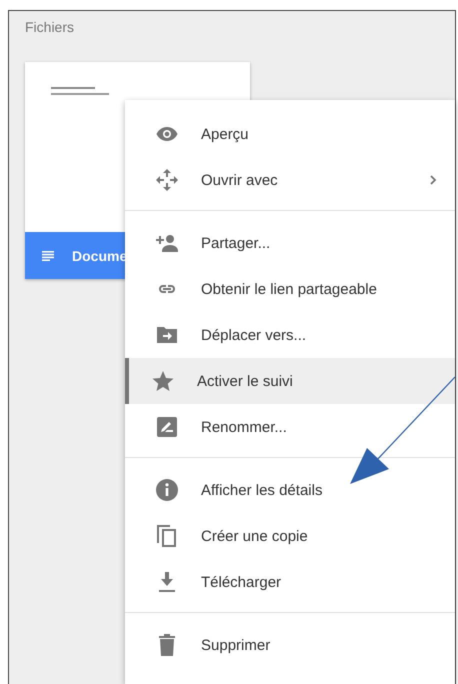  What do you see at coordinates (262, 490) in the screenshot?
I see `menu-item-label: Afficher les détails` at bounding box center [262, 490].